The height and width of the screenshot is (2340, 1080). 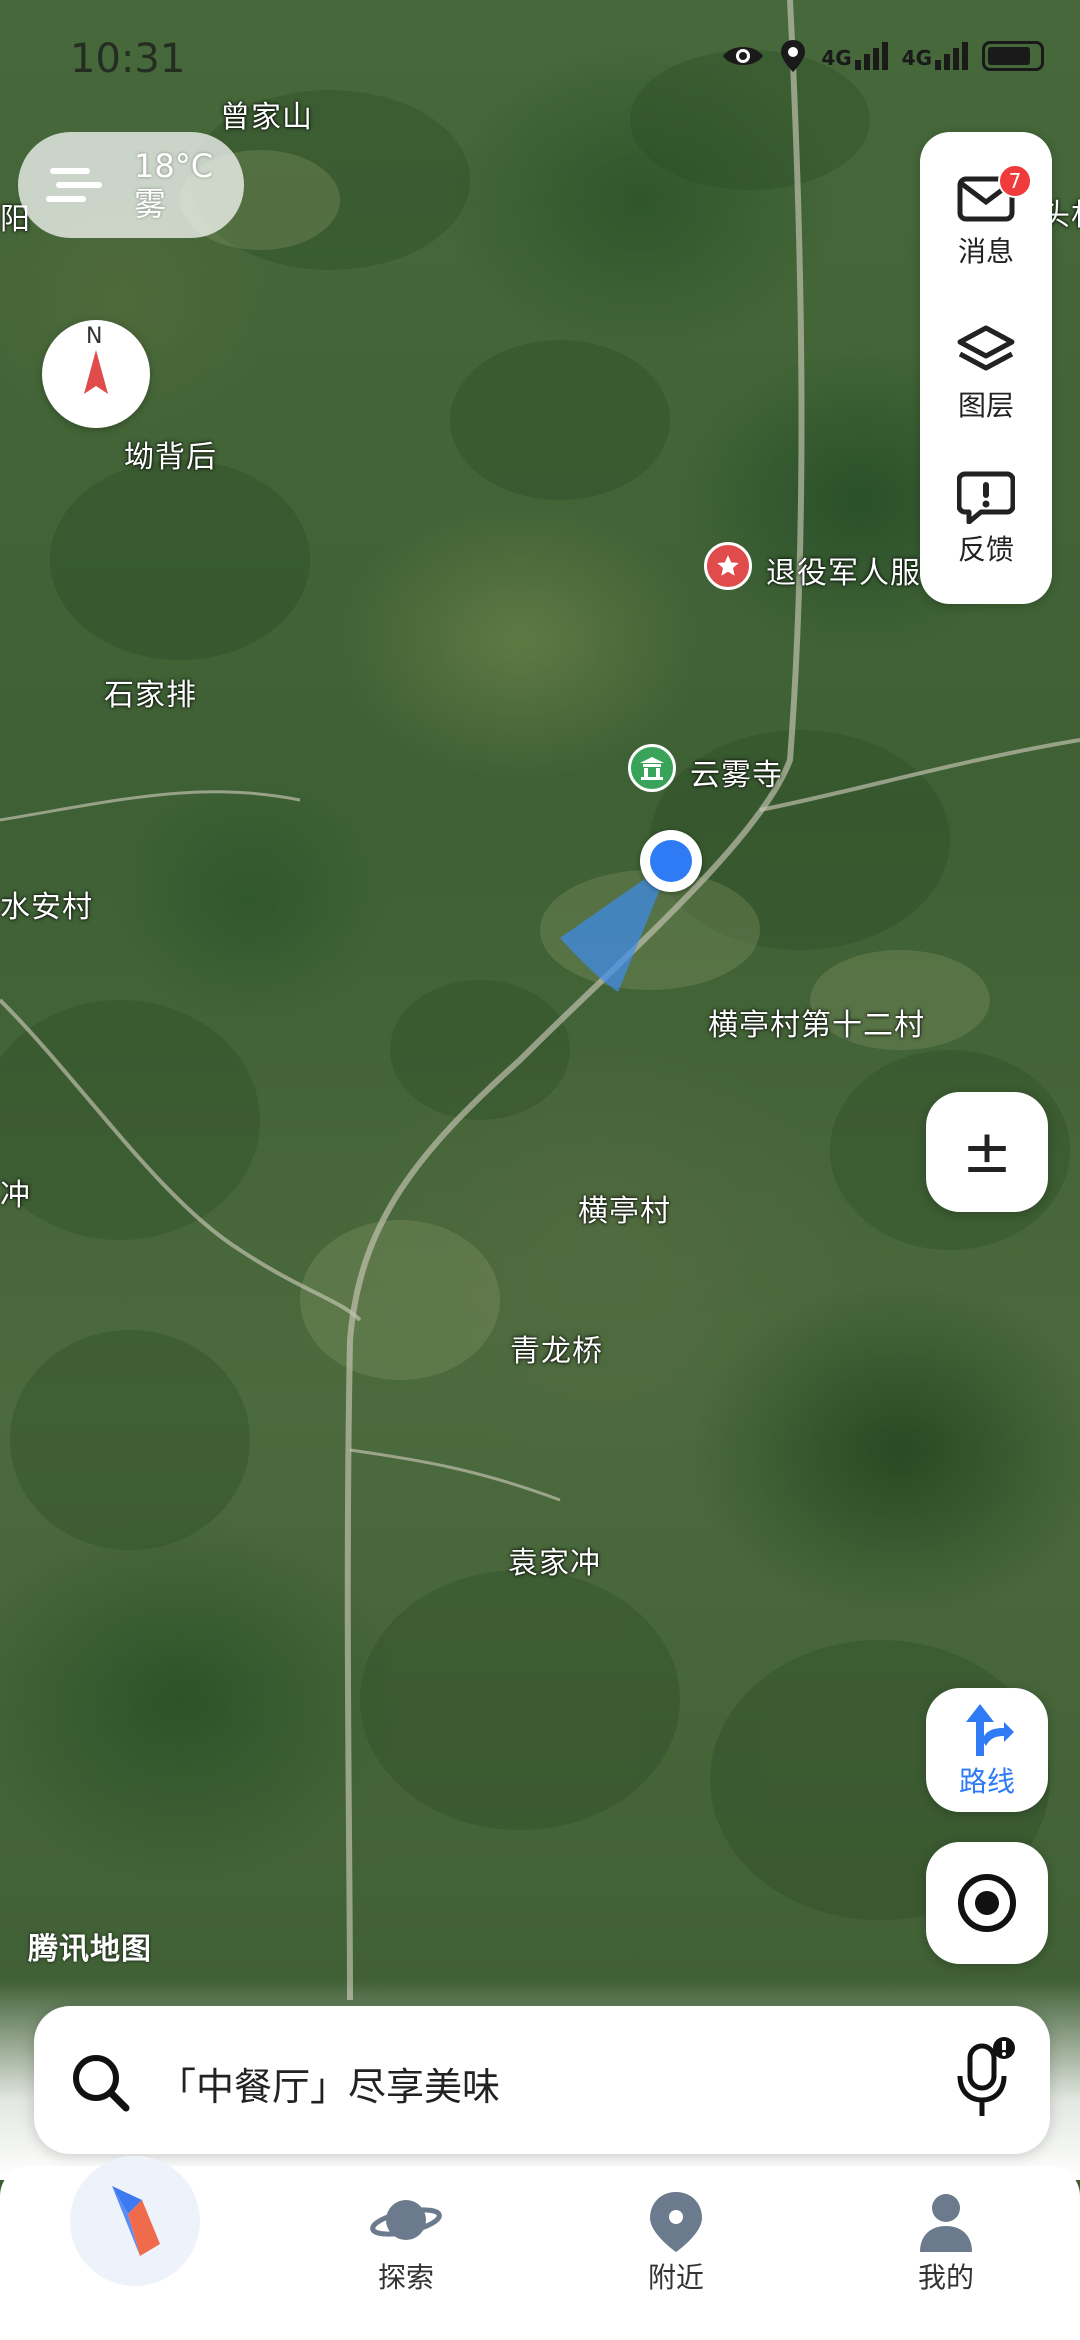 What do you see at coordinates (329, 2083) in the screenshot?
I see `search-input: 「中餐厅」尽享美味` at bounding box center [329, 2083].